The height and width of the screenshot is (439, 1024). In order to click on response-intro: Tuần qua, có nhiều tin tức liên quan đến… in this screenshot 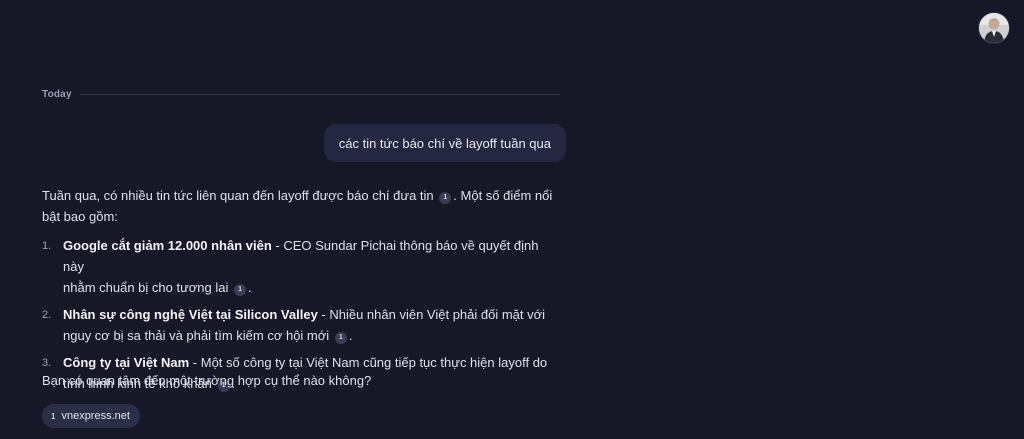, I will do `click(302, 206)`.